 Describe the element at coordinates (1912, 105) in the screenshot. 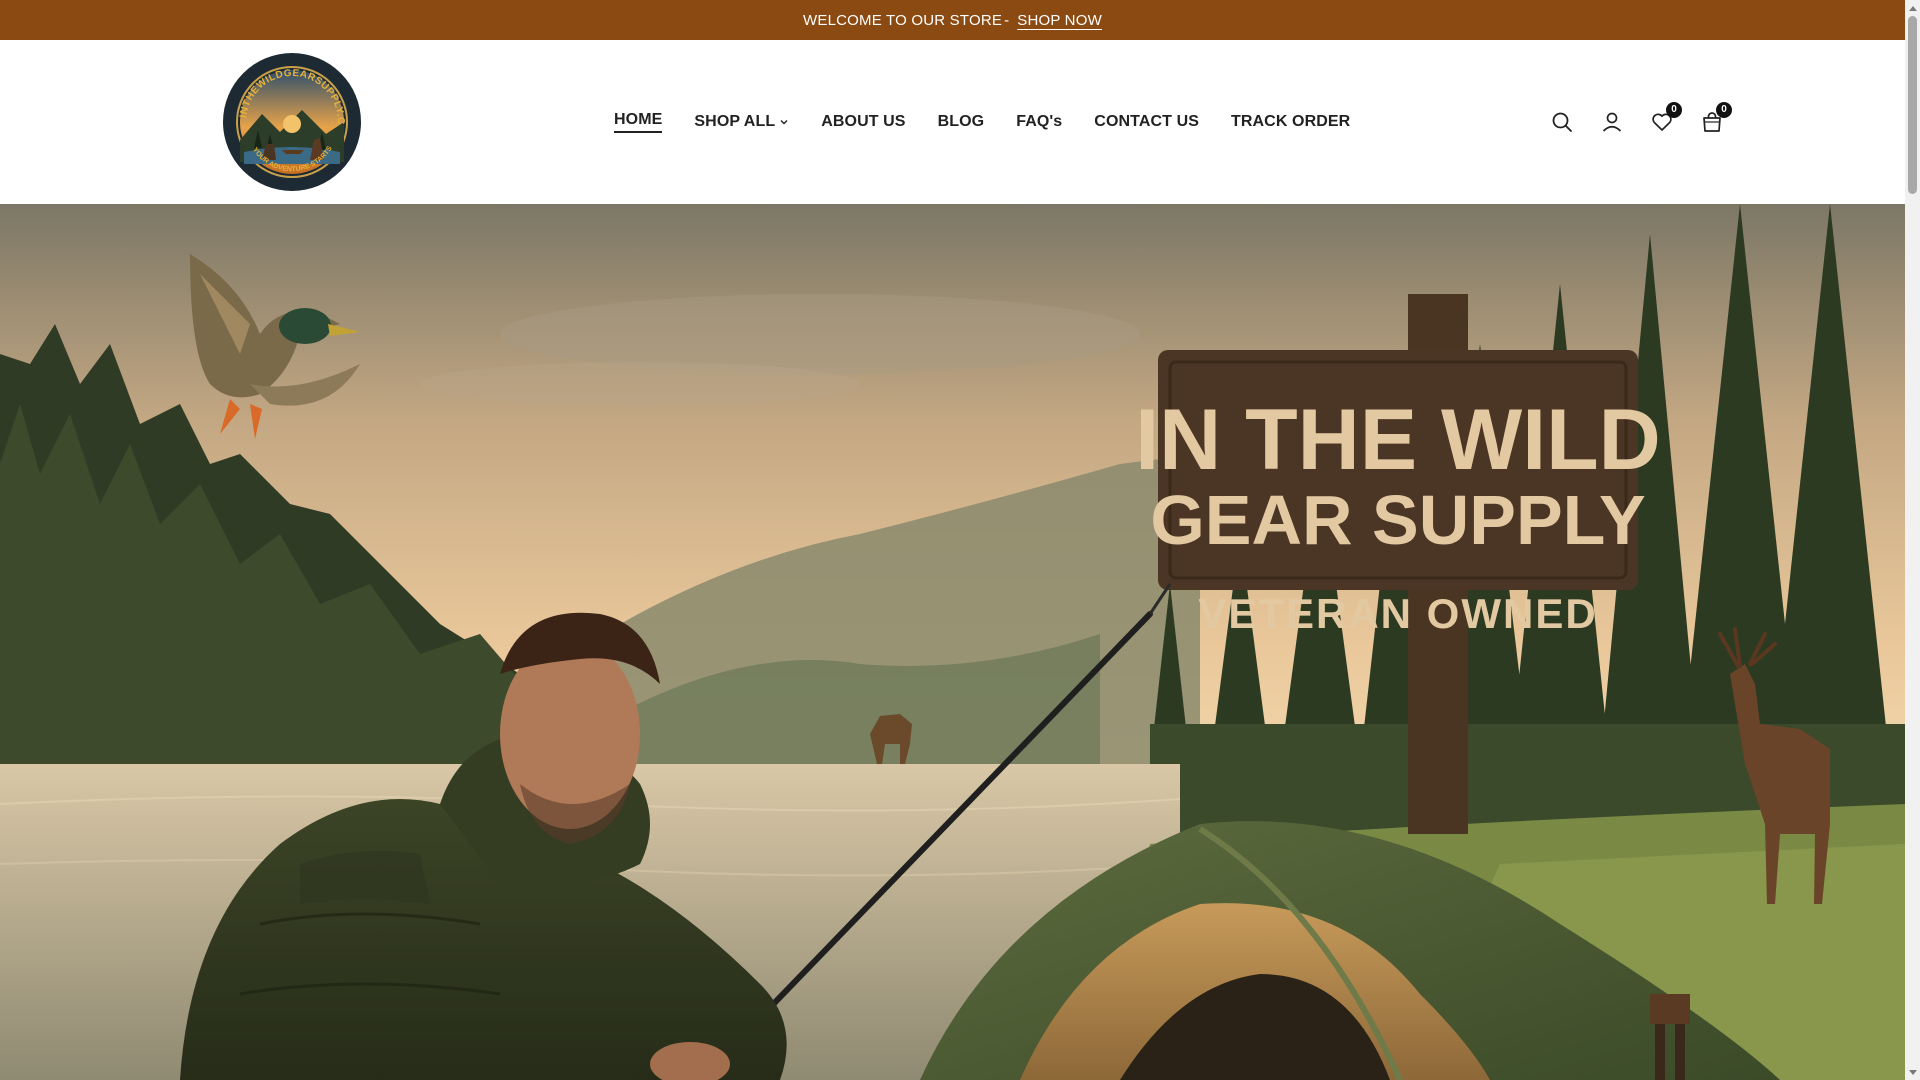

I see `scroll-thumb` at that location.